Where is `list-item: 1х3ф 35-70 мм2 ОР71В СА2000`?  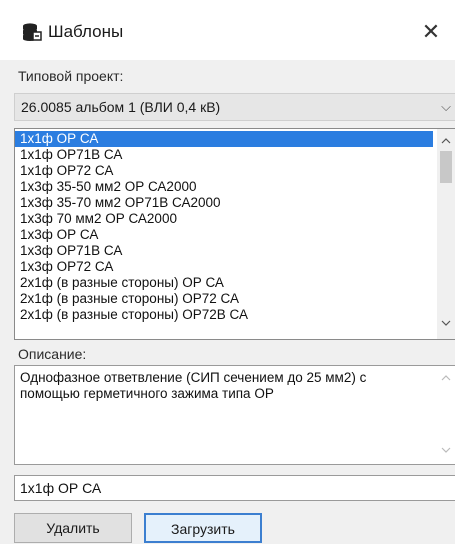 list-item: 1х3ф 35-70 мм2 ОР71В СА2000 is located at coordinates (224, 203).